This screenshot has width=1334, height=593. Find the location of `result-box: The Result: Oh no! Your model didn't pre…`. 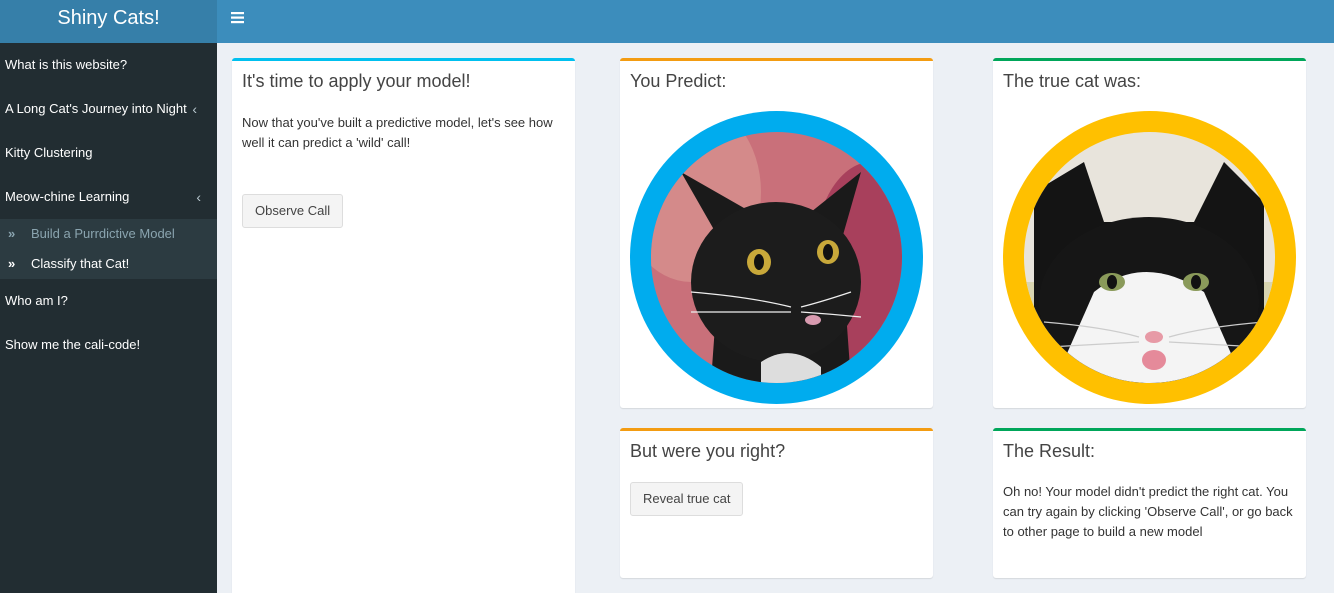

result-box: The Result: Oh no! Your model didn't pre… is located at coordinates (1149, 503).